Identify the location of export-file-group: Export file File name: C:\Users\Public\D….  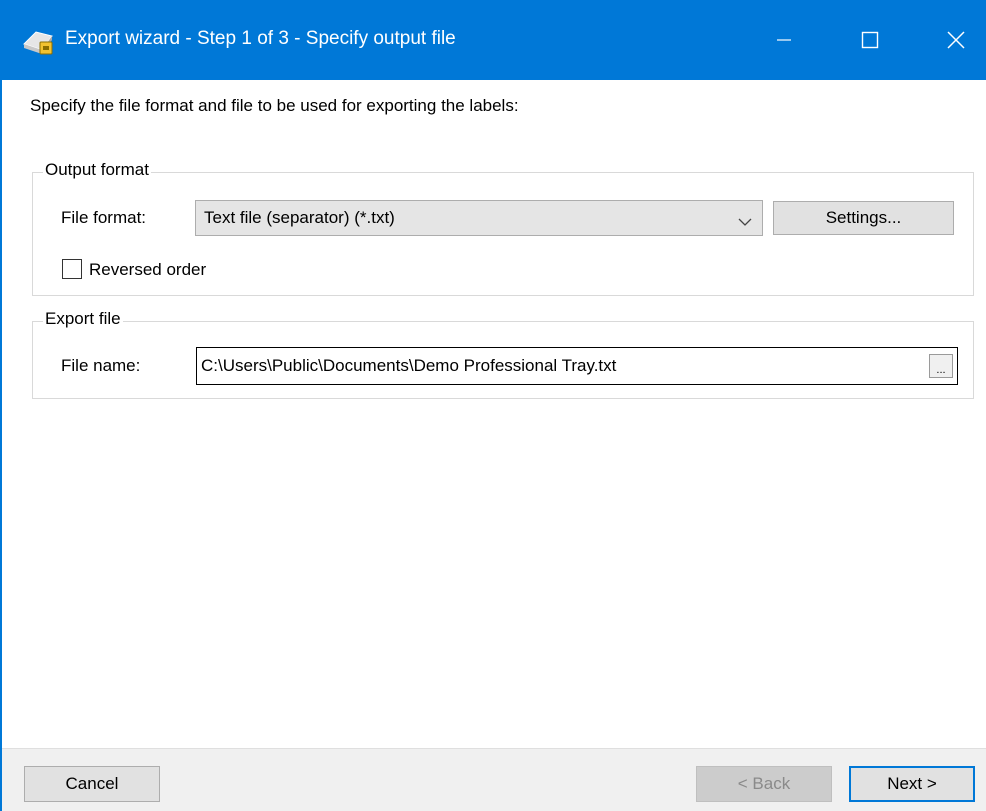
(503, 354).